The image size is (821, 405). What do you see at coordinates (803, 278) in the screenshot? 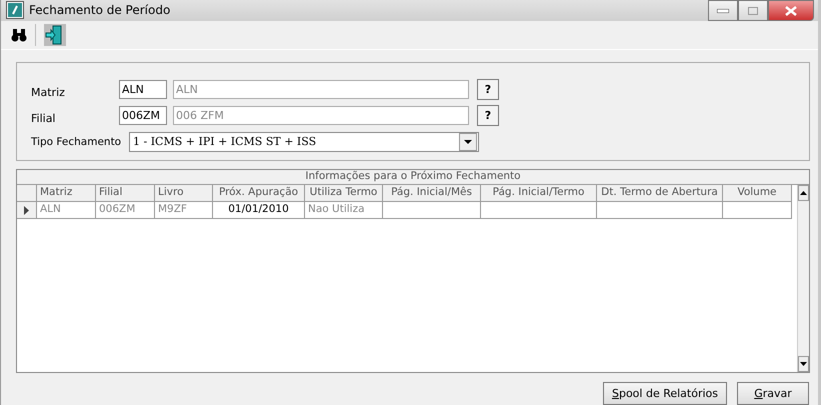
I see `scrollbar` at bounding box center [803, 278].